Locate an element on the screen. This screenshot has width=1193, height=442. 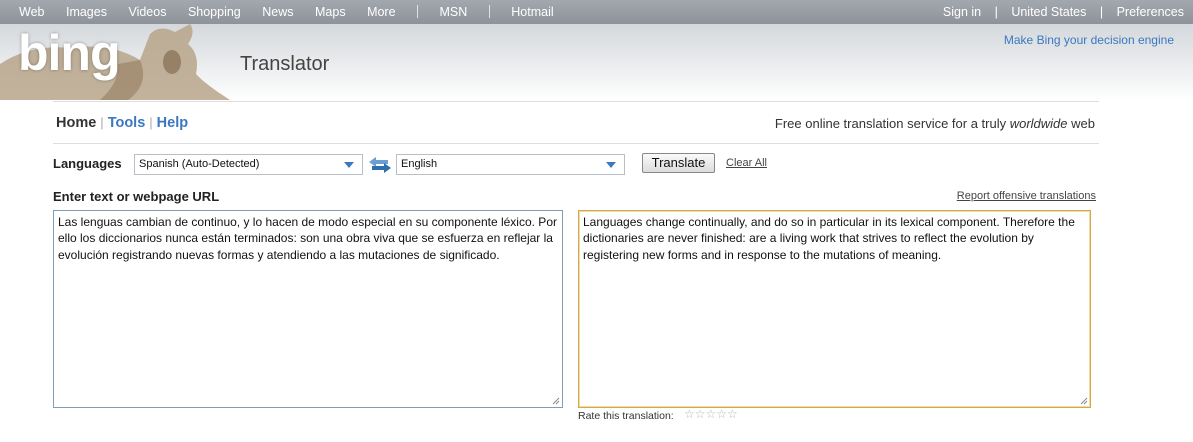
bing-logo: bing is located at coordinates (69, 53).